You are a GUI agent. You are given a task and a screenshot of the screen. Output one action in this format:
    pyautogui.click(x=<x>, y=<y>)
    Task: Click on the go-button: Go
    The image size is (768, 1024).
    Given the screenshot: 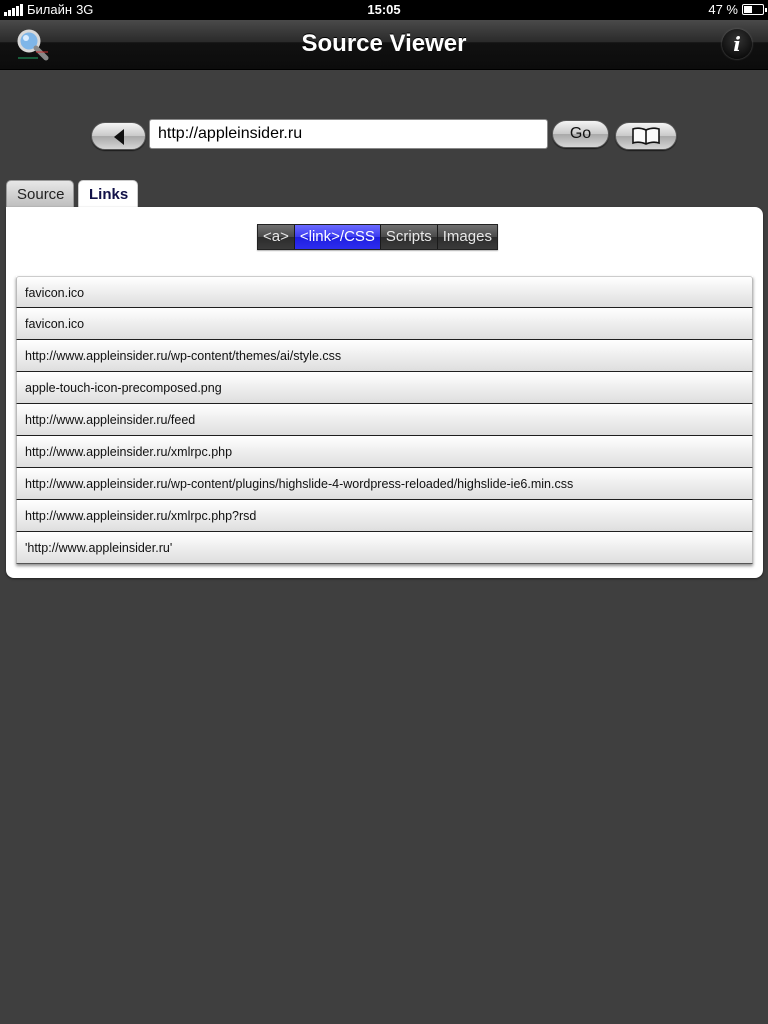 What is the action you would take?
    pyautogui.click(x=580, y=134)
    